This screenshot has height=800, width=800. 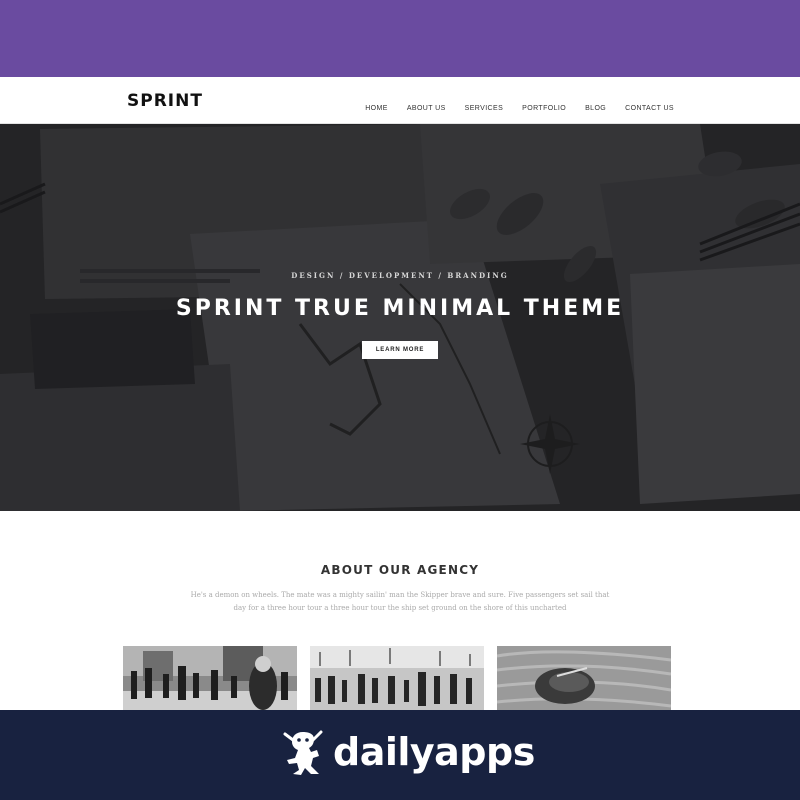 I want to click on learn-more-button: LEARN MORE, so click(x=400, y=350).